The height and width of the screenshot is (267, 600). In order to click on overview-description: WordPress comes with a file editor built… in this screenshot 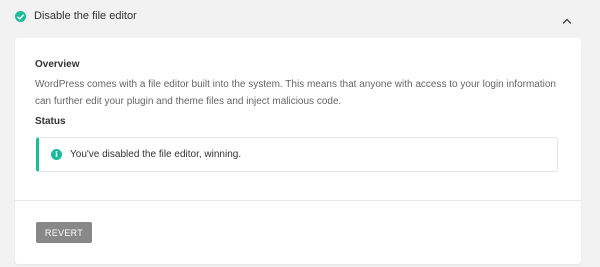, I will do `click(295, 93)`.